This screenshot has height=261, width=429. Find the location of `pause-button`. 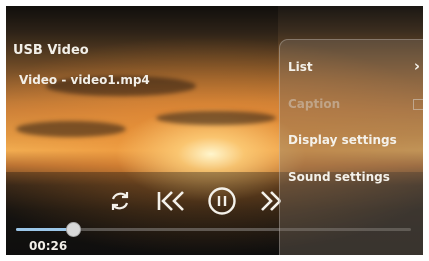

pause-button is located at coordinates (222, 201).